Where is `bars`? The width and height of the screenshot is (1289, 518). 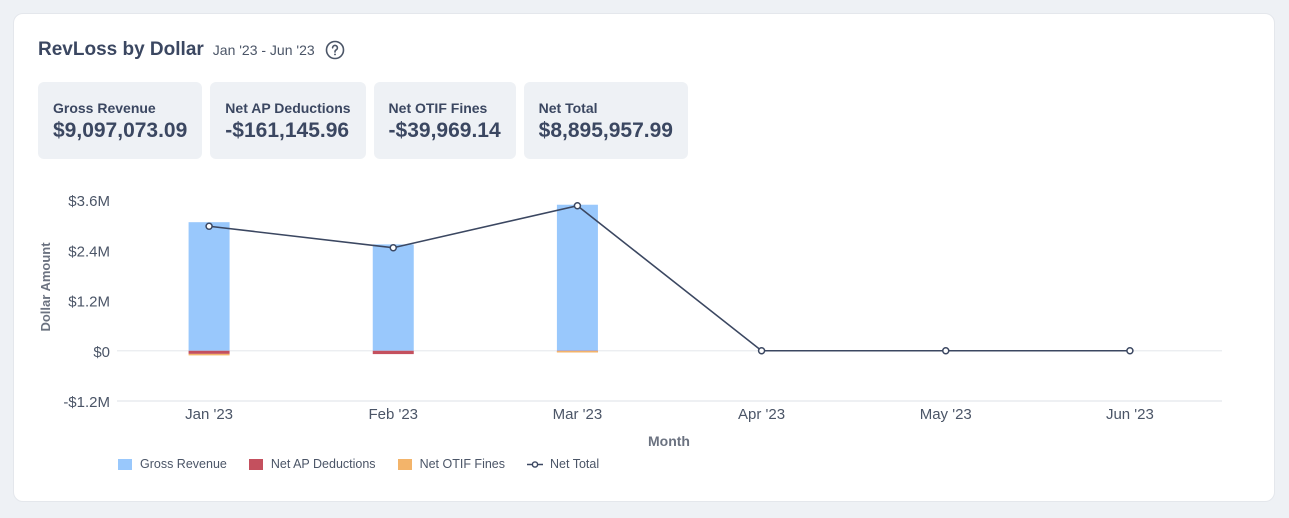 bars is located at coordinates (393, 280).